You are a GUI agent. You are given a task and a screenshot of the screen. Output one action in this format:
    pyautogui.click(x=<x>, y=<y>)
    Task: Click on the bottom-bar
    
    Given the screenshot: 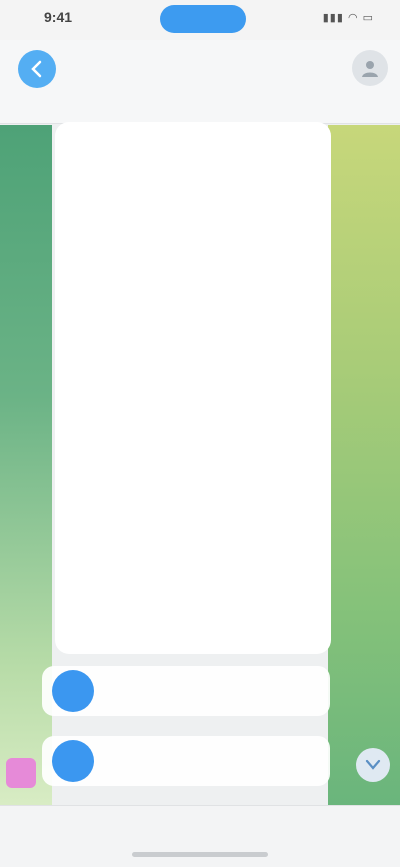 What is the action you would take?
    pyautogui.click(x=200, y=836)
    